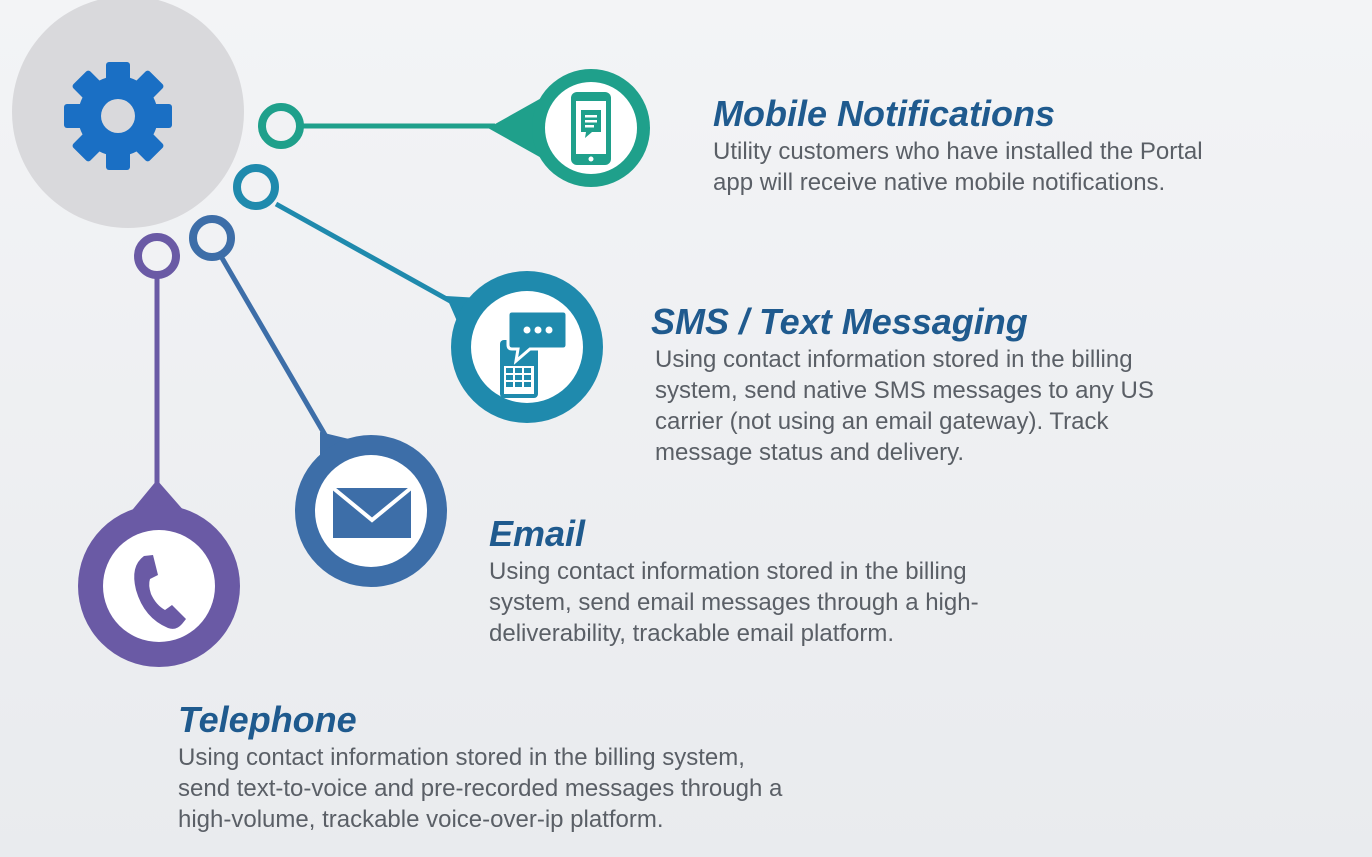 This screenshot has height=857, width=1372. What do you see at coordinates (267, 719) in the screenshot?
I see `telephone-title: Telephone` at bounding box center [267, 719].